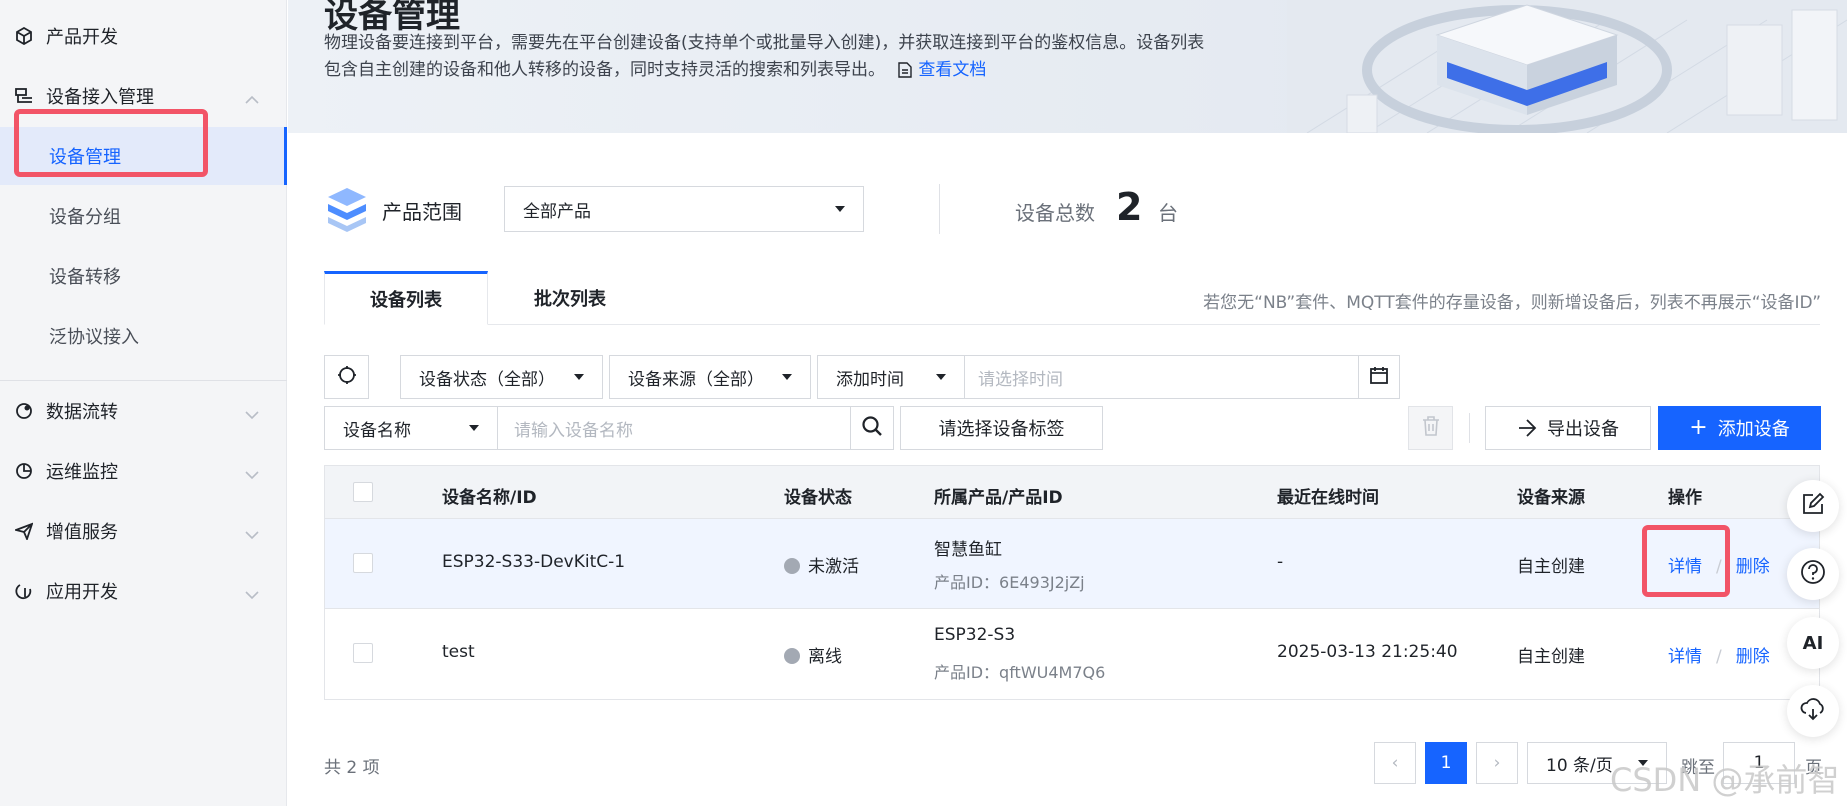 This screenshot has width=1847, height=806. What do you see at coordinates (1739, 428) in the screenshot?
I see `add-device-button: + 添加设备` at bounding box center [1739, 428].